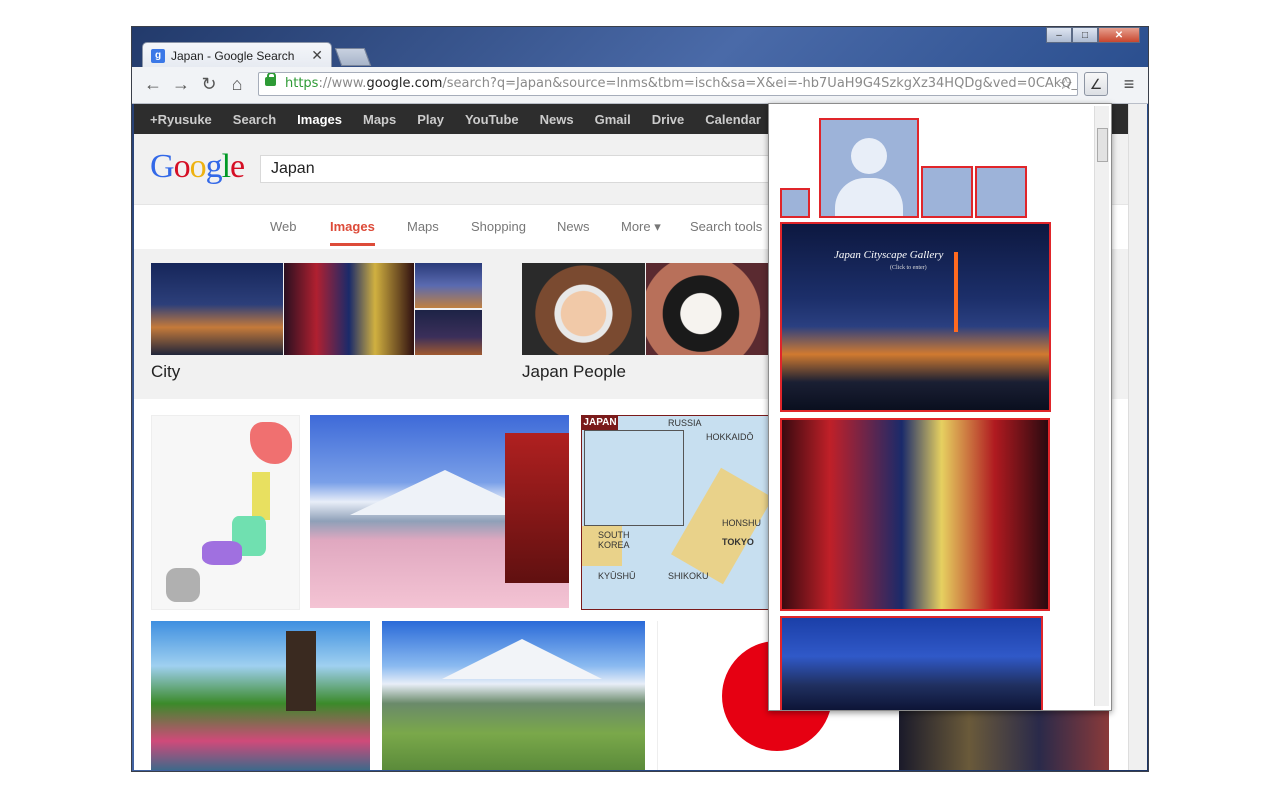 The height and width of the screenshot is (800, 1280). Describe the element at coordinates (1085, 35) in the screenshot. I see `maximize-button: □` at that location.